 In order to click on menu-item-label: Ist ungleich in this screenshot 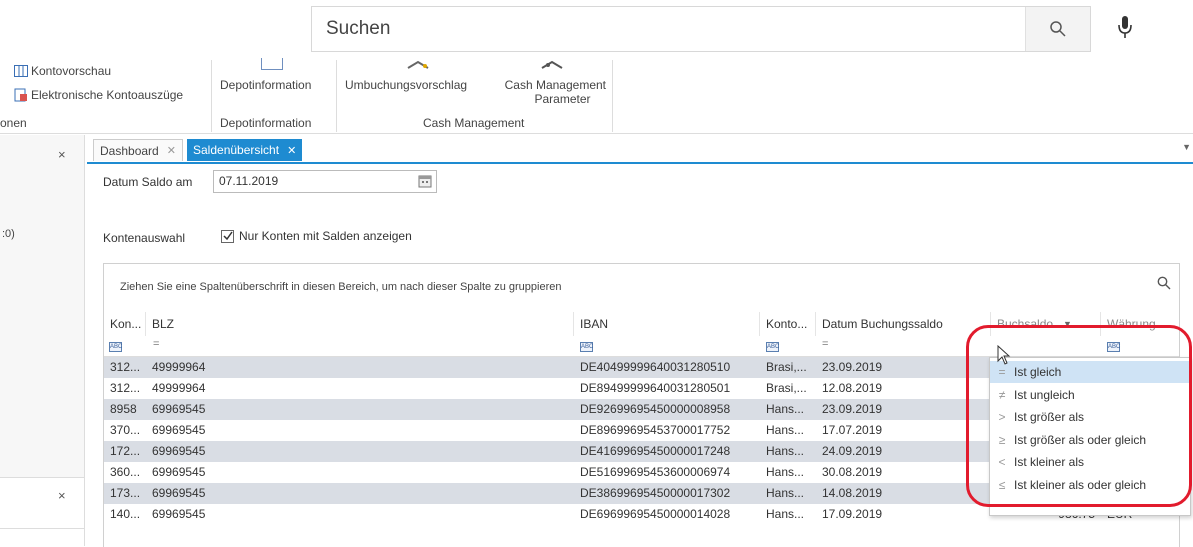, I will do `click(1044, 394)`.